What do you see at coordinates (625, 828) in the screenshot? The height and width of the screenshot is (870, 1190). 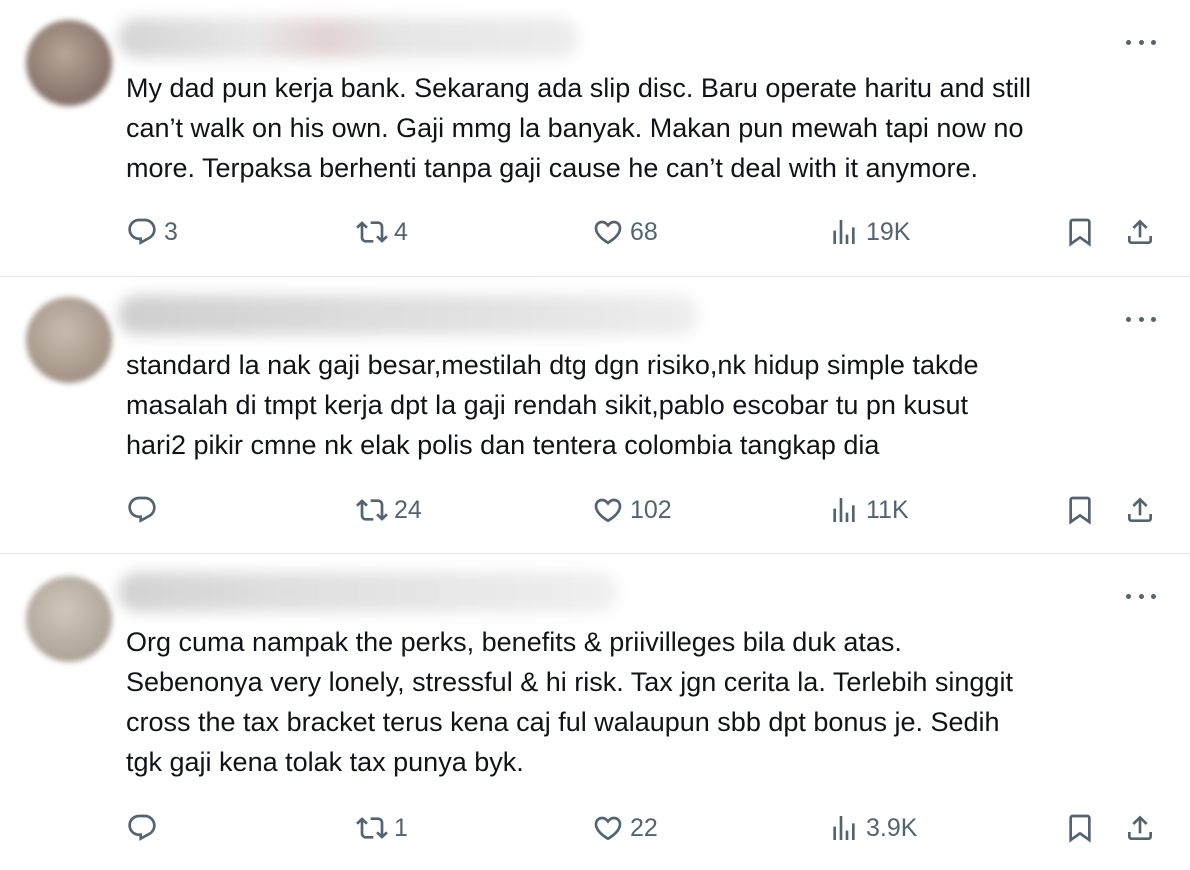 I see `like-button: 22` at bounding box center [625, 828].